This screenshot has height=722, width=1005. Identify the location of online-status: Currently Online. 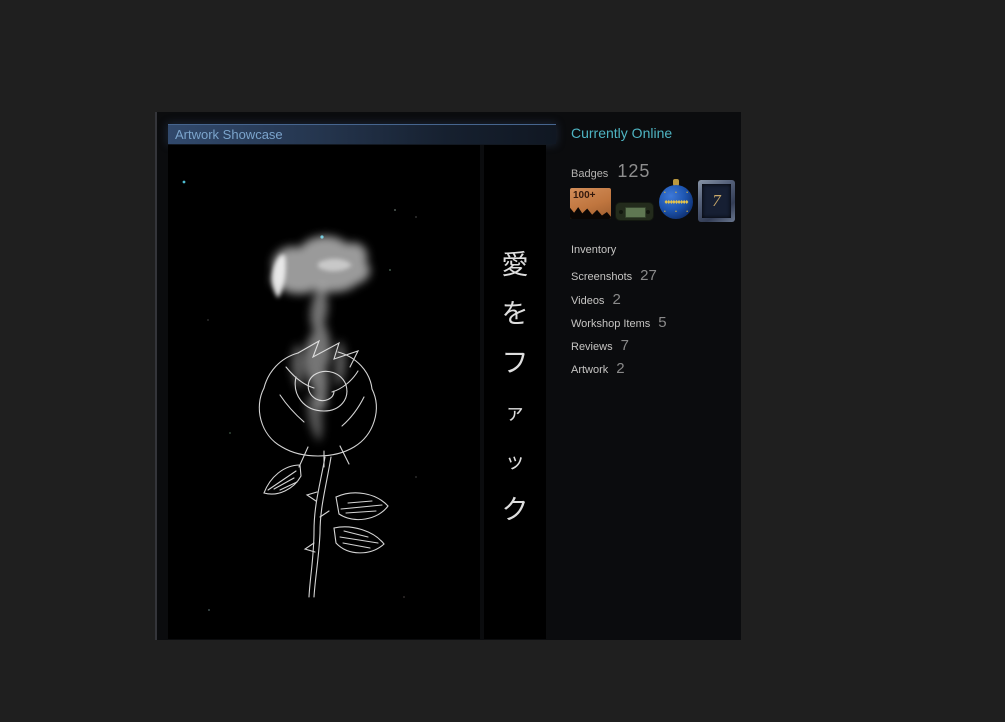
(622, 133).